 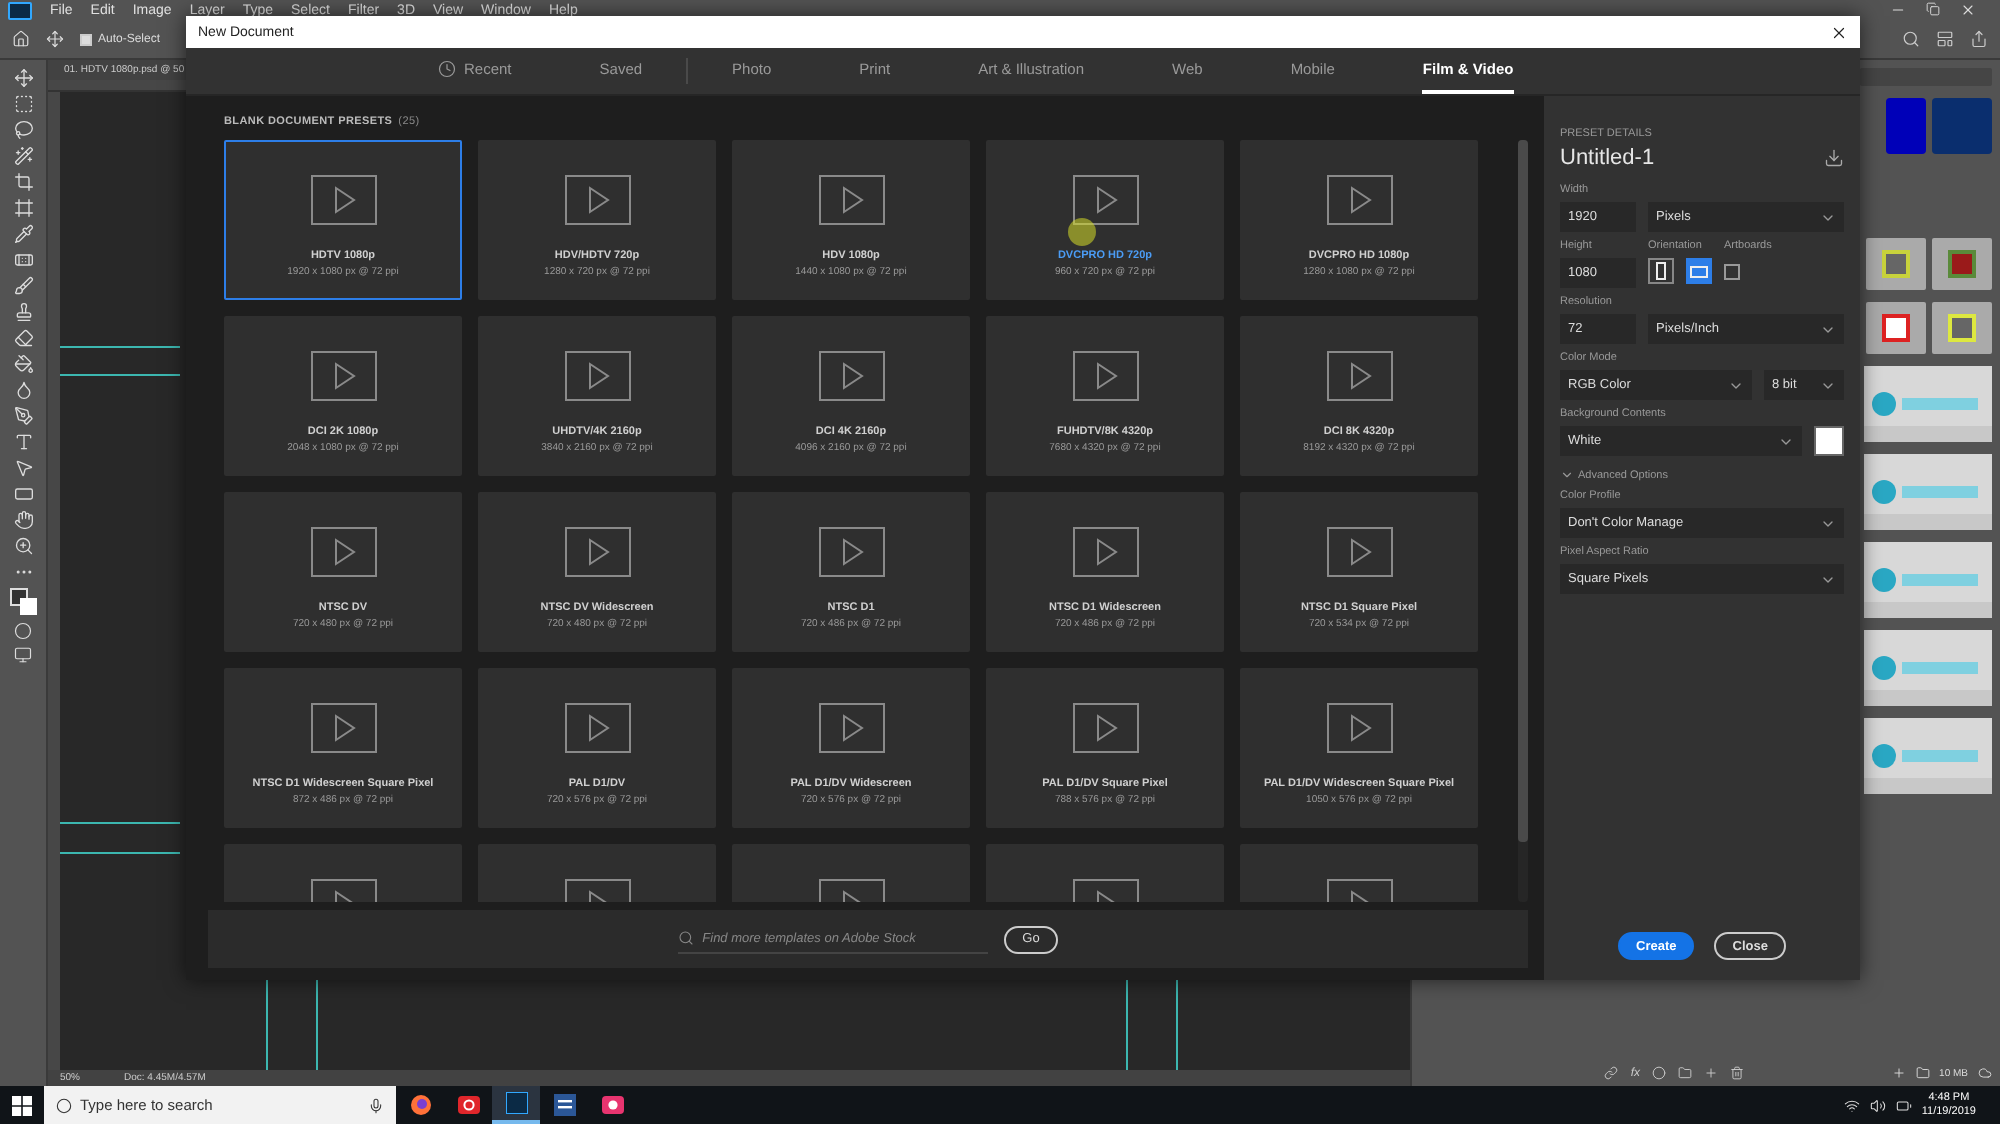 What do you see at coordinates (23, 442) in the screenshot?
I see `type-tool-icon` at bounding box center [23, 442].